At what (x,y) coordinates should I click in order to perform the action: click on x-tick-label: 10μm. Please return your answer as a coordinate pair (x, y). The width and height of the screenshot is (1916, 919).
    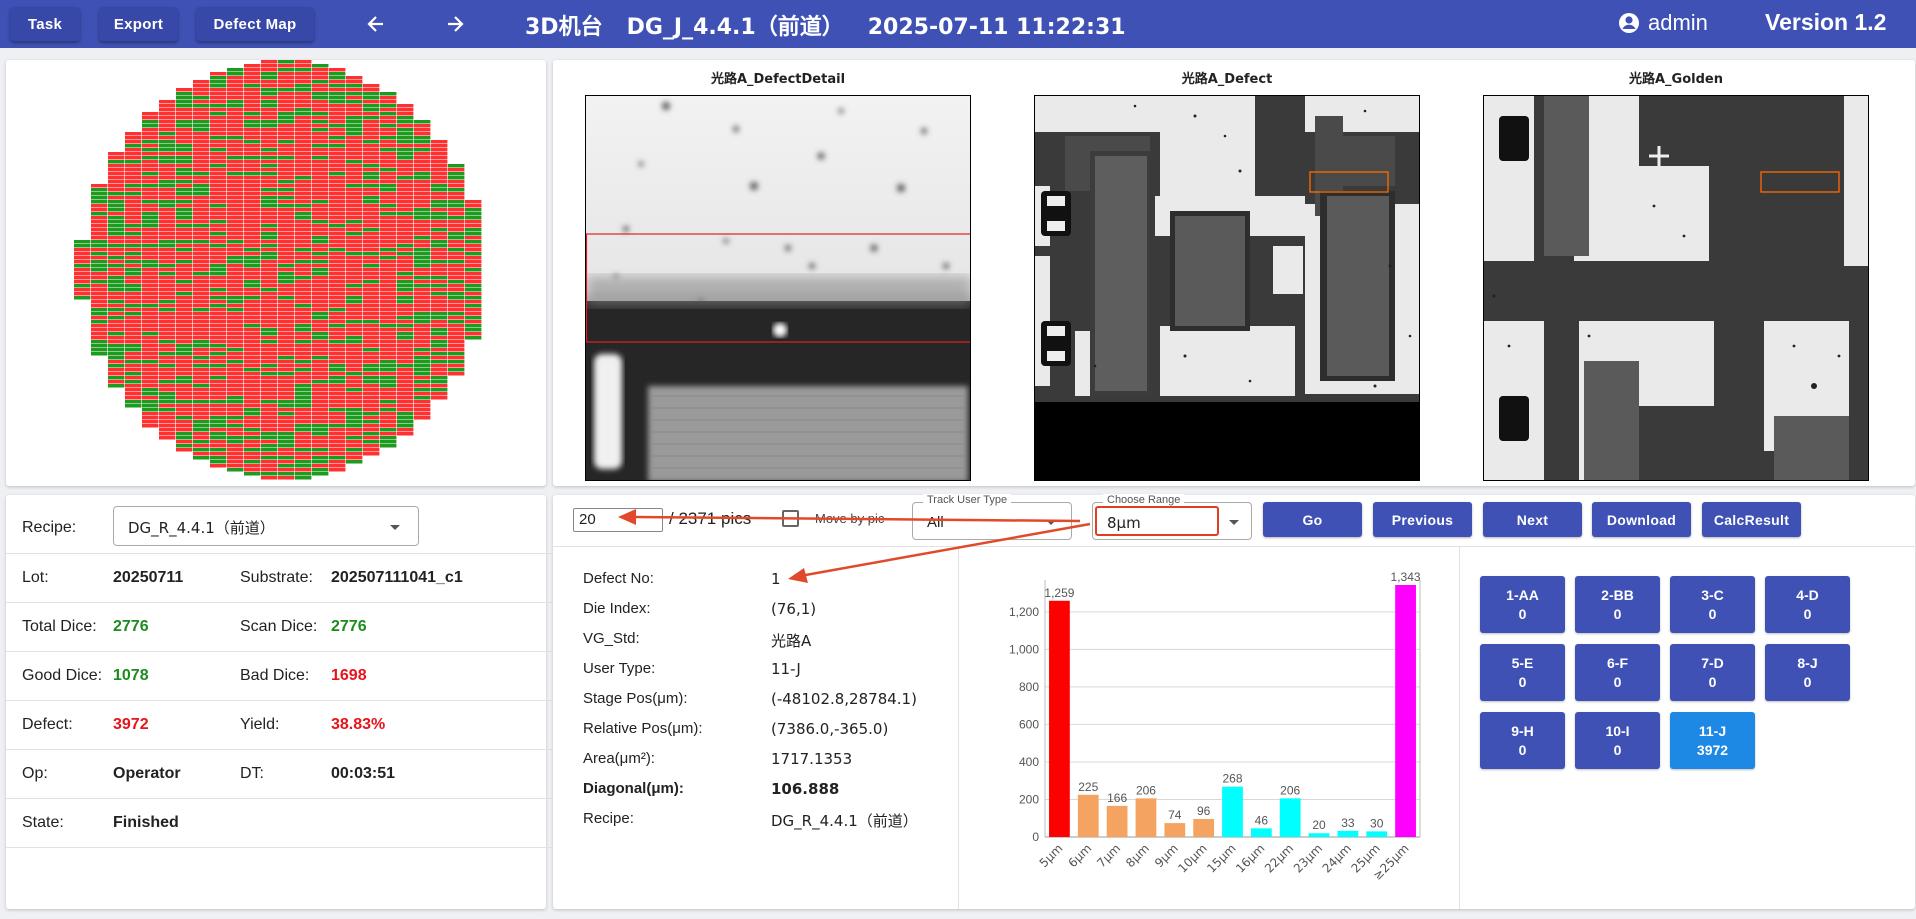
    Looking at the image, I should click on (1192, 858).